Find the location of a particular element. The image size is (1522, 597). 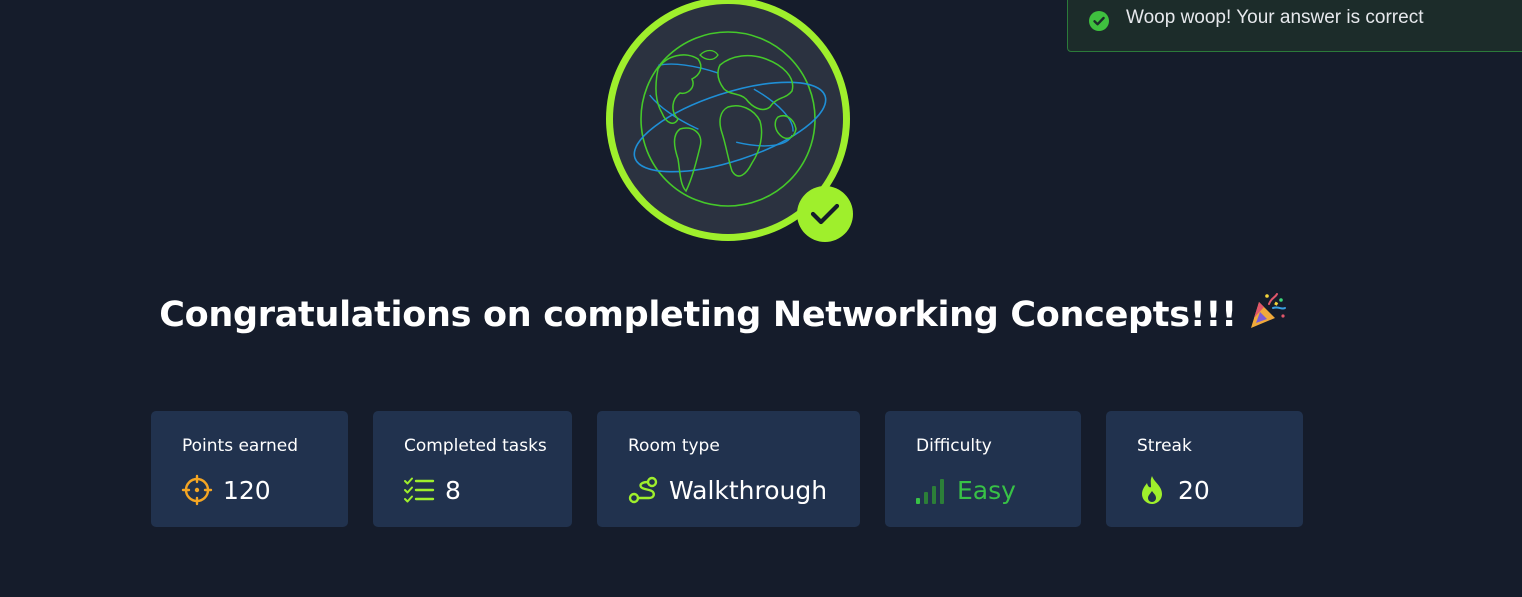

room-badge is located at coordinates (729, 121).